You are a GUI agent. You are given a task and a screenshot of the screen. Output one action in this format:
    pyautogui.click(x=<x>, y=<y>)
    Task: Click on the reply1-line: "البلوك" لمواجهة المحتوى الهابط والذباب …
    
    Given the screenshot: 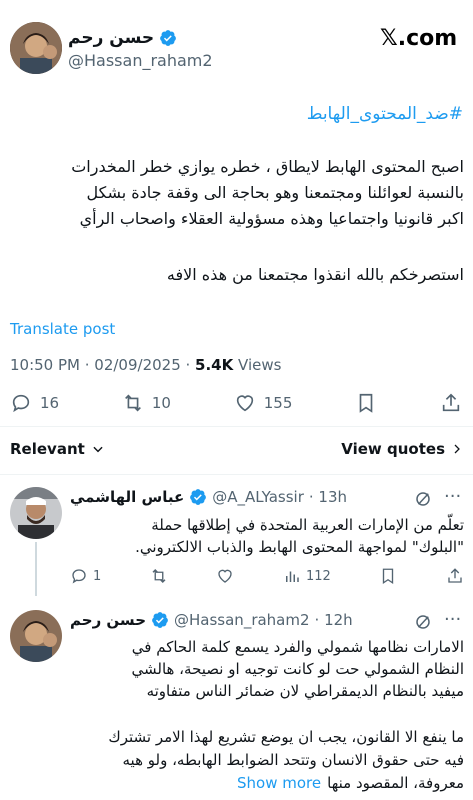 What is the action you would take?
    pyautogui.click(x=299, y=547)
    